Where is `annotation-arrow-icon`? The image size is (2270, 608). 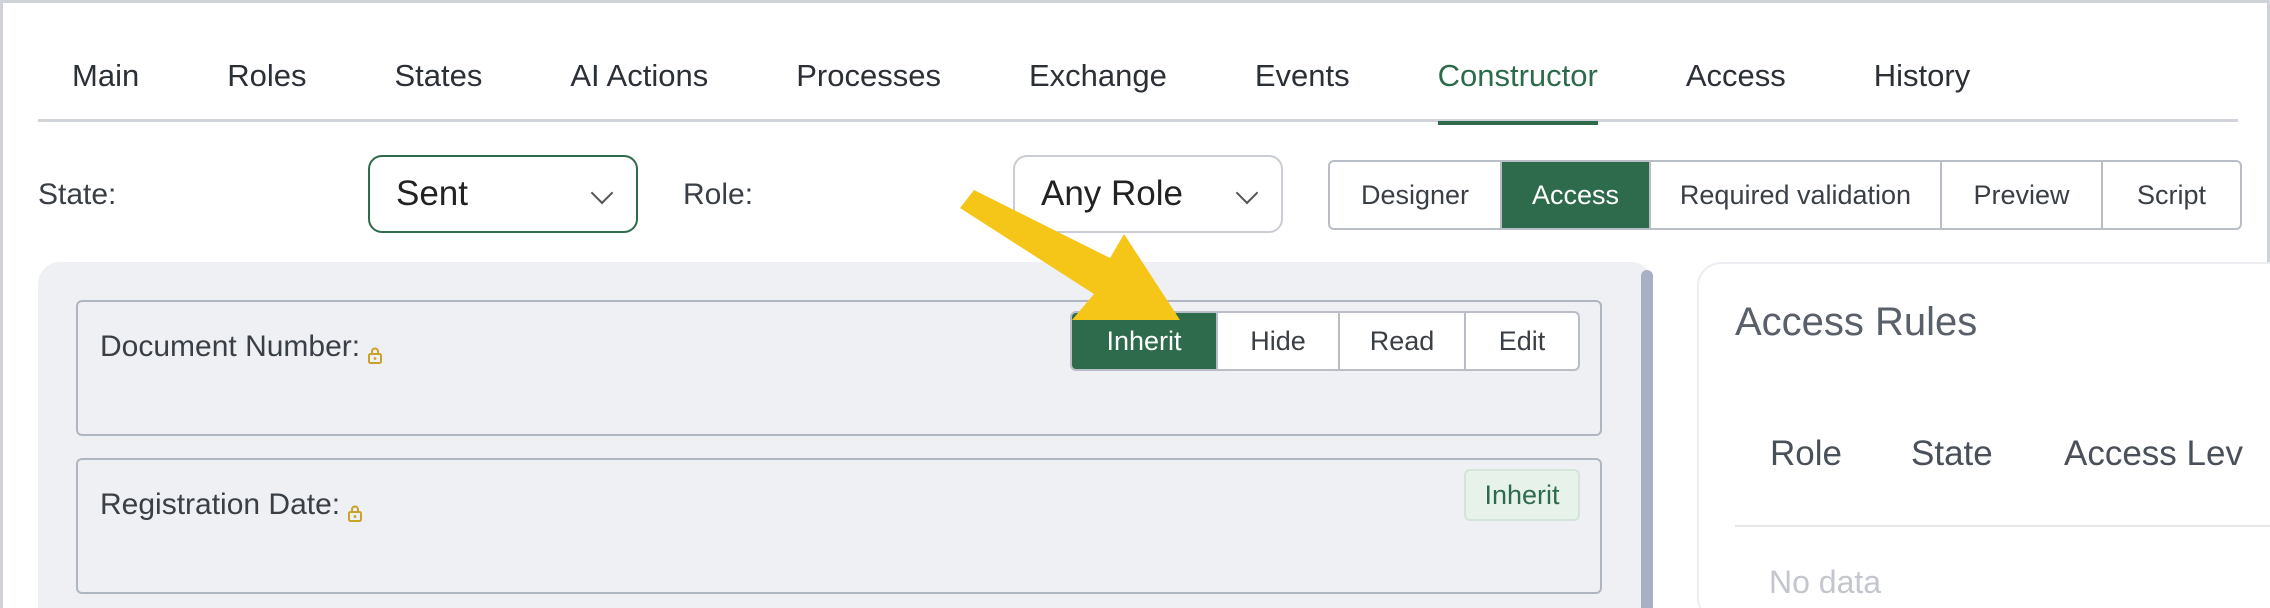
annotation-arrow-icon is located at coordinates (1070, 255).